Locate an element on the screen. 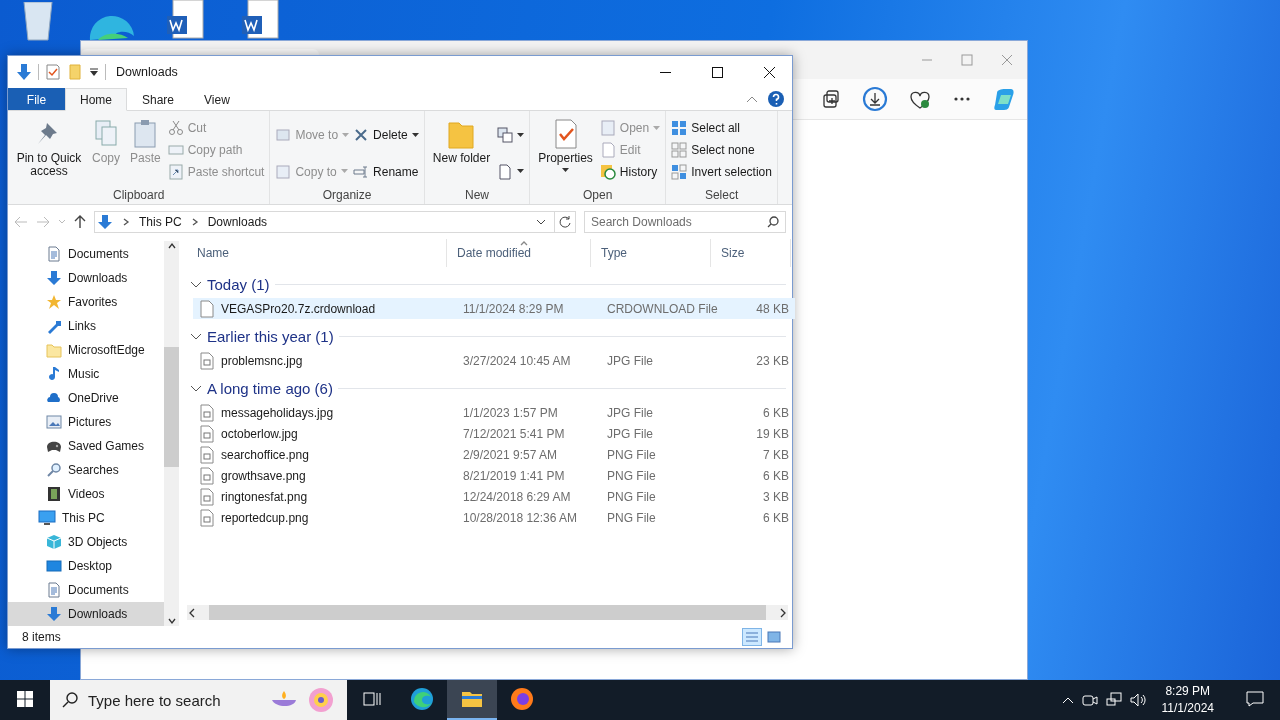 This screenshot has width=1280, height=720. group-header: Earlier this year (1) is located at coordinates (270, 336).